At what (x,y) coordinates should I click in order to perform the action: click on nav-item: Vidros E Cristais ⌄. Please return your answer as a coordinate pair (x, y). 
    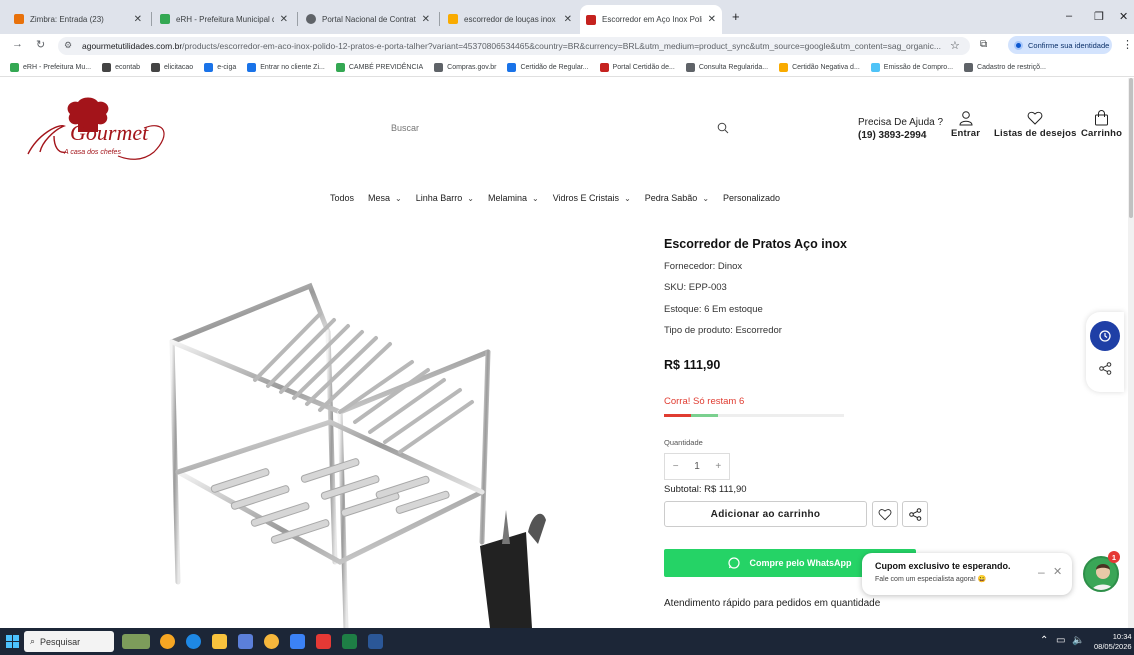
    Looking at the image, I should click on (592, 198).